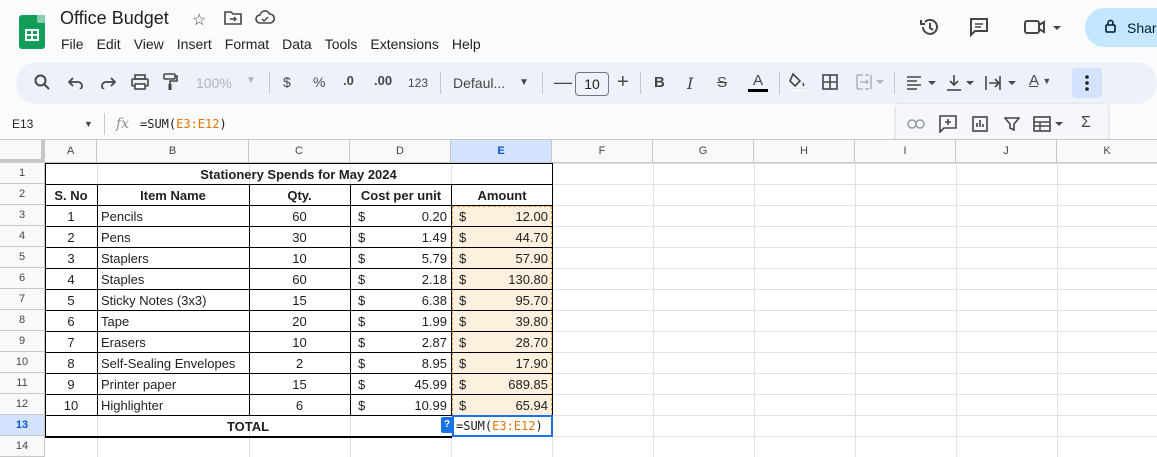  I want to click on cell-cost: 10.99, so click(413, 405).